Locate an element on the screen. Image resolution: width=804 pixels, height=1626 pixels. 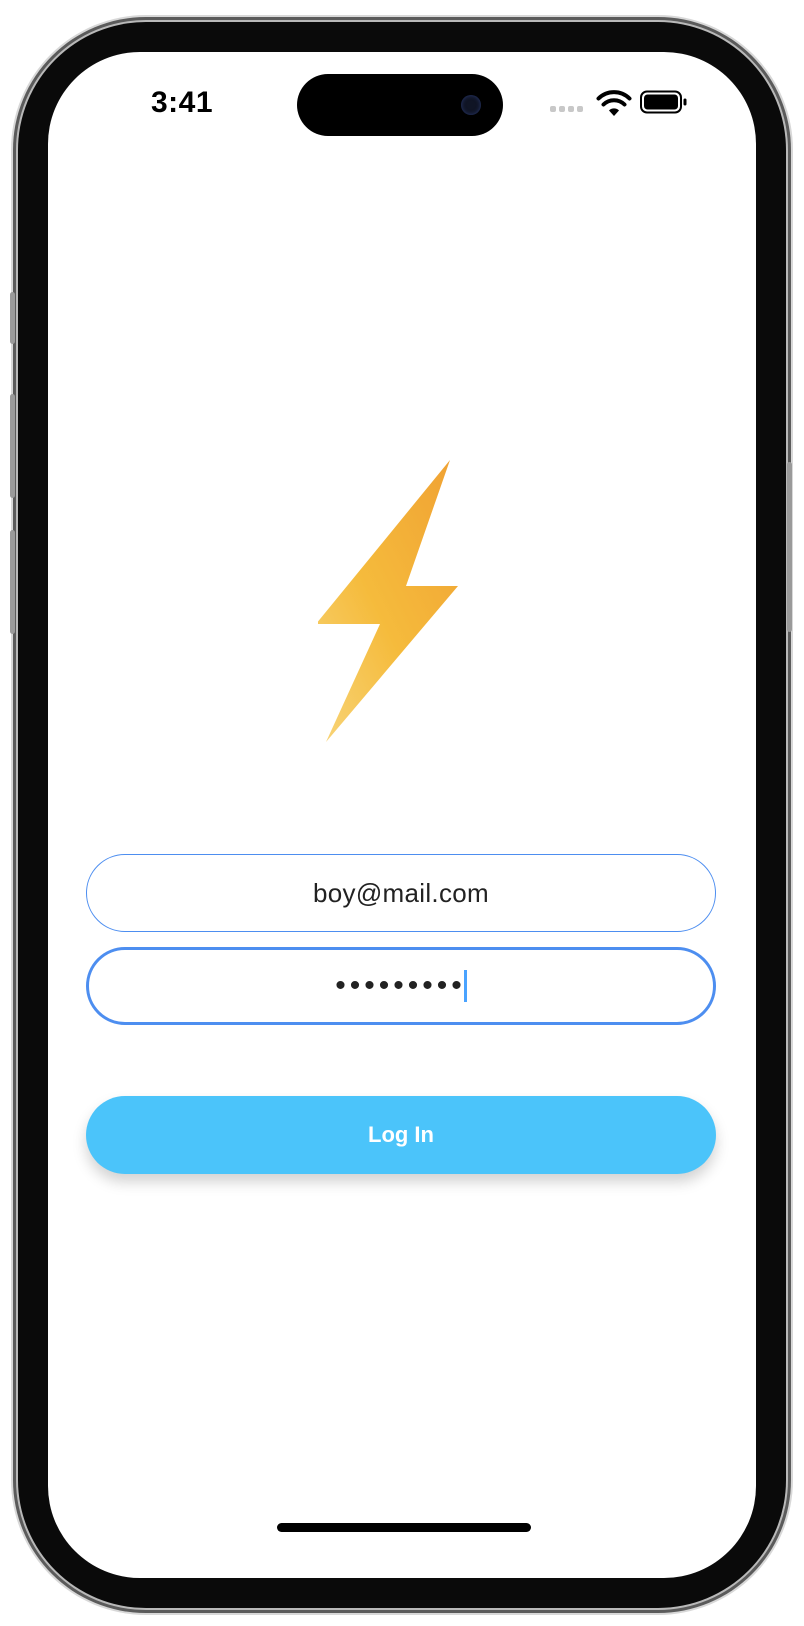
status-time: 3:41 is located at coordinates (182, 102).